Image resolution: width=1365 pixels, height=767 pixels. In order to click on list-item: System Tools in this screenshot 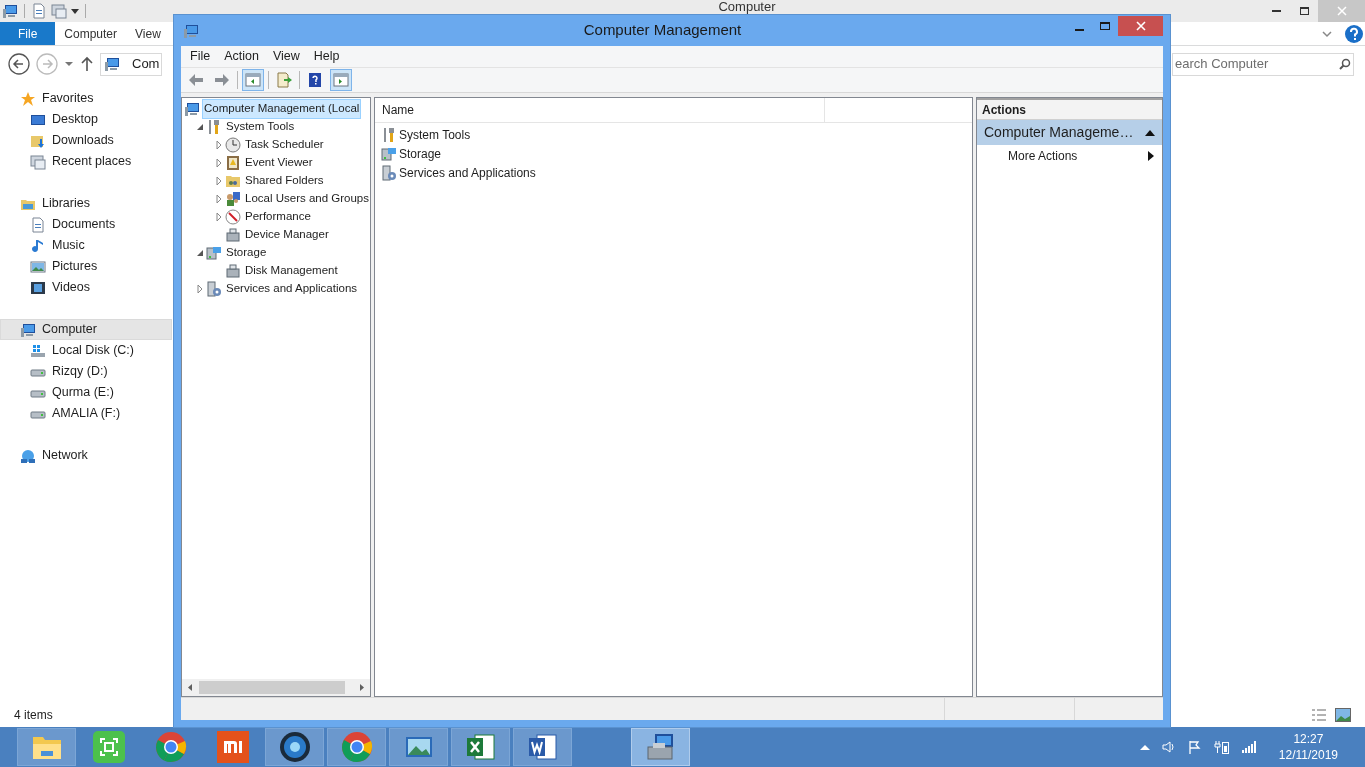, I will do `click(435, 134)`.